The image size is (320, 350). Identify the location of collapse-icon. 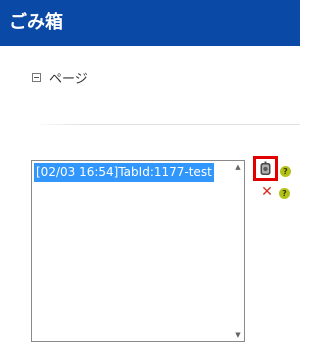
(36, 77).